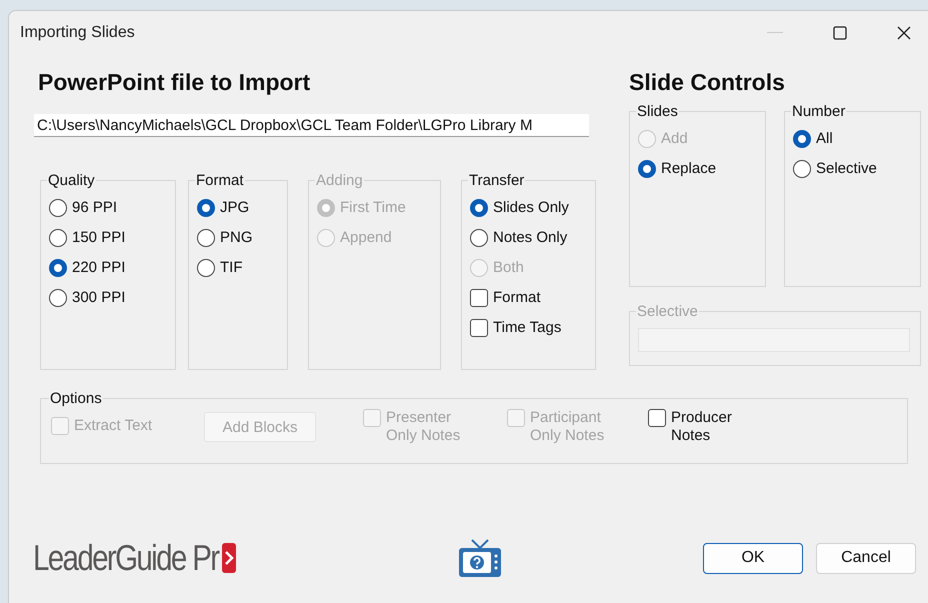 Image resolution: width=928 pixels, height=603 pixels. I want to click on group-title: Options, so click(76, 398).